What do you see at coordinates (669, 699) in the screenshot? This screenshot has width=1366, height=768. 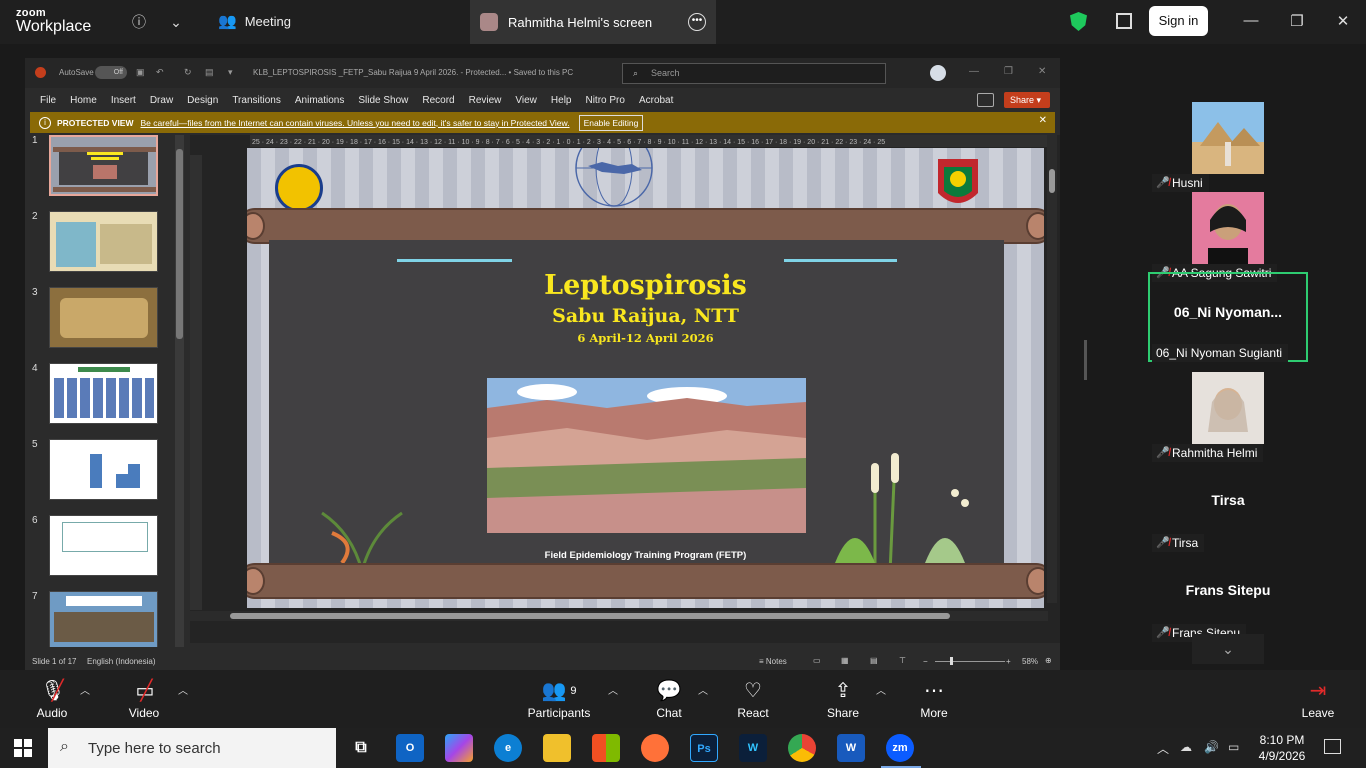 I see `chat-button: 💬 Chat` at bounding box center [669, 699].